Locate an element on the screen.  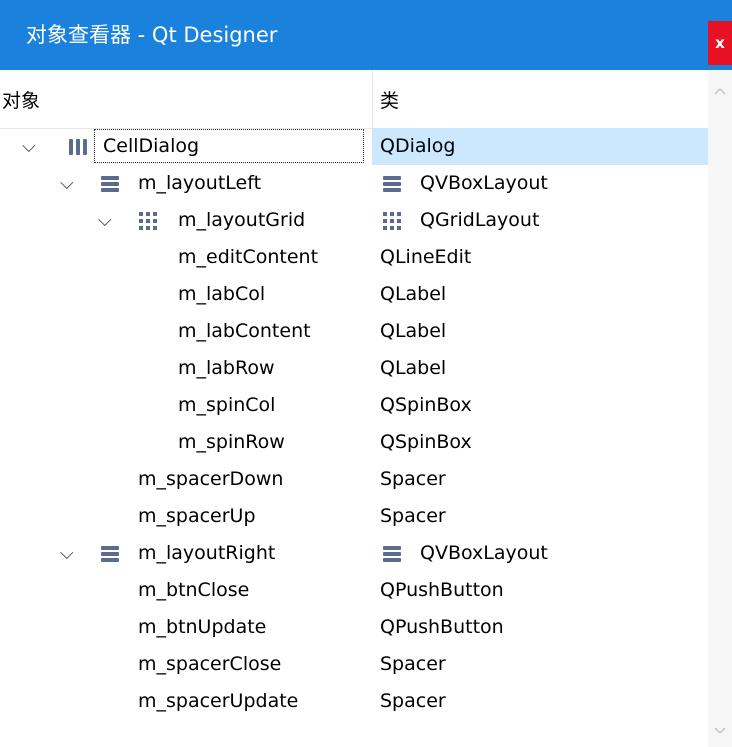
object-name: m_labCol is located at coordinates (222, 294).